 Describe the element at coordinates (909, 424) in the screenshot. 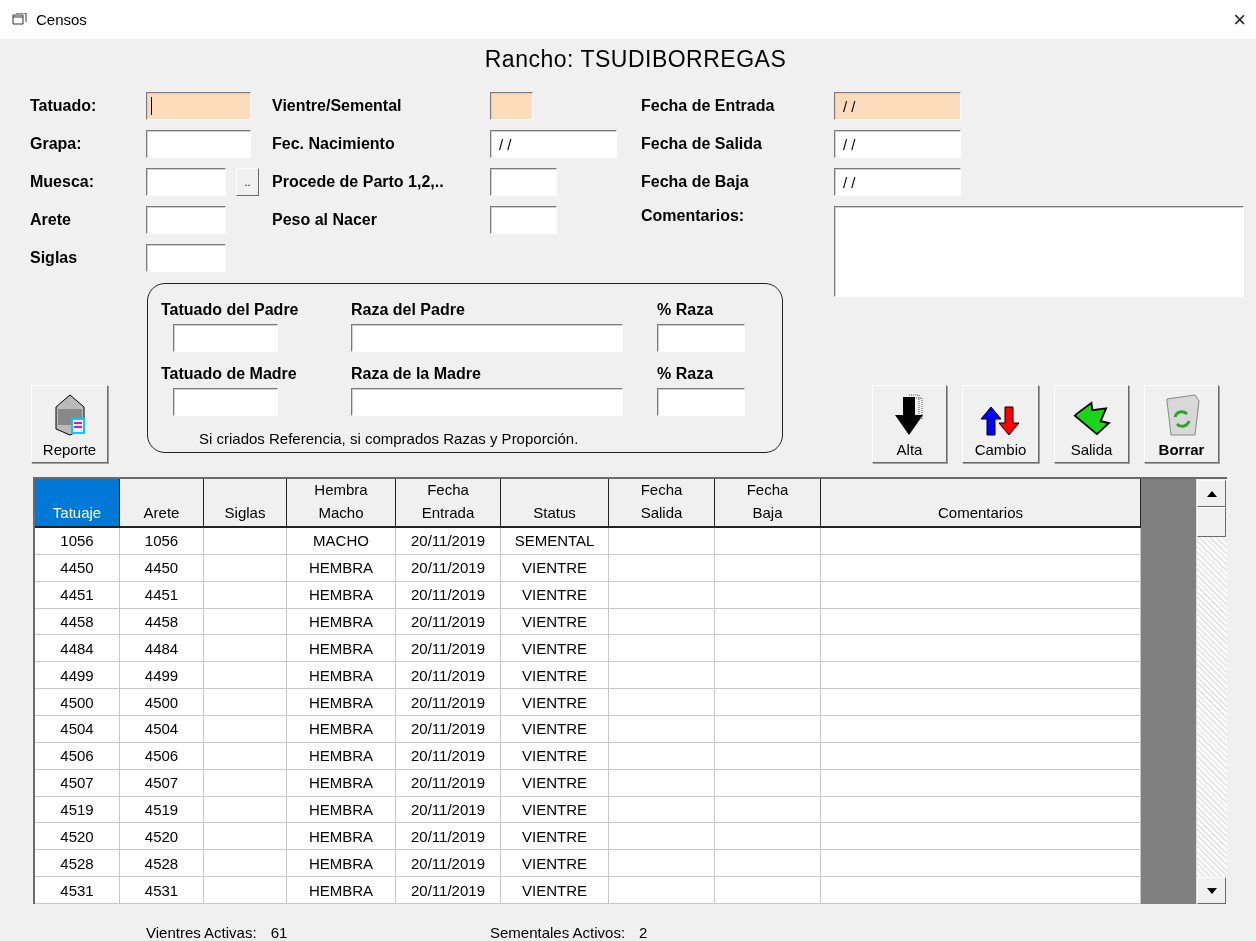

I see `action-button: Alta` at that location.